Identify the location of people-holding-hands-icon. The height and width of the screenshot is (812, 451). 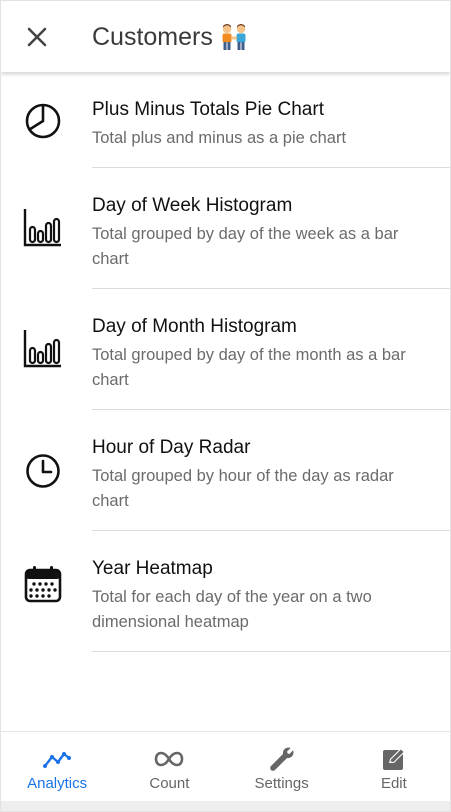
(234, 37).